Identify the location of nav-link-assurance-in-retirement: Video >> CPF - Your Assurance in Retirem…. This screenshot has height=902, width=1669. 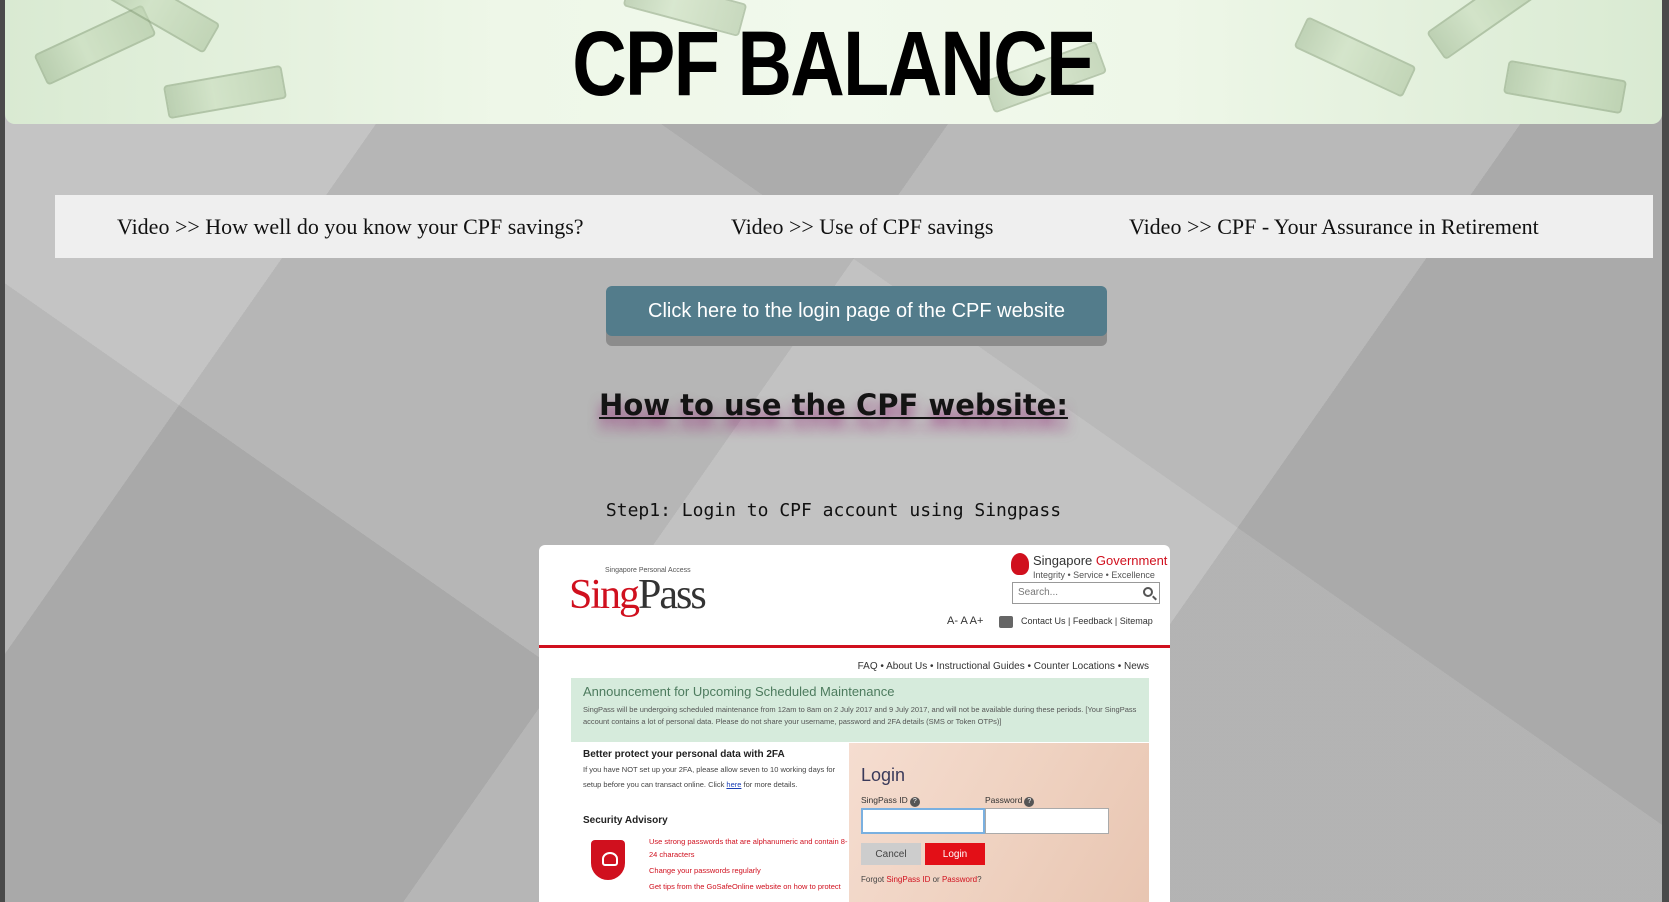
(1334, 227).